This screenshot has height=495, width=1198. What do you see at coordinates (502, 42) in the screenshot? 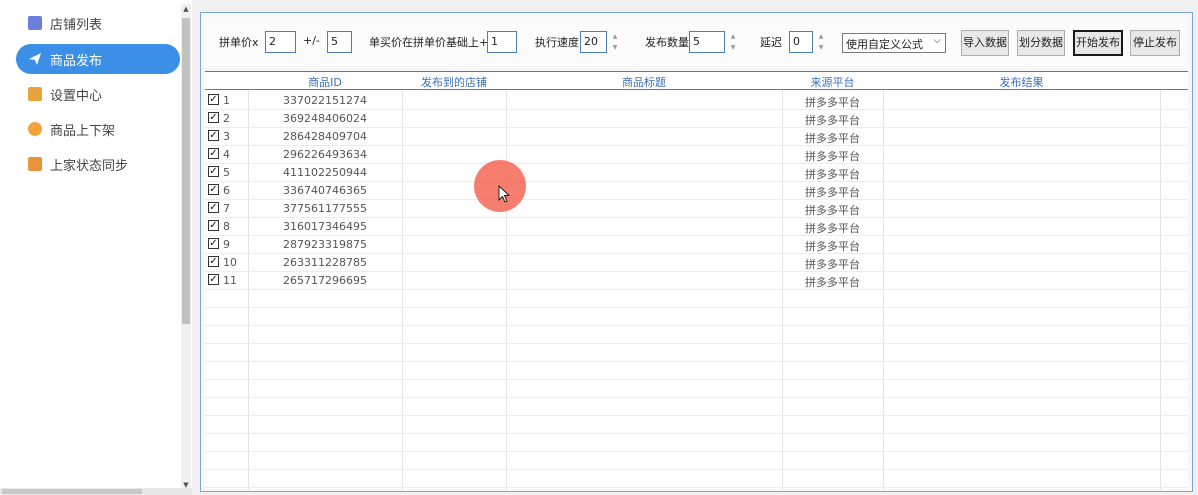
I see `buy-price-input: 1` at bounding box center [502, 42].